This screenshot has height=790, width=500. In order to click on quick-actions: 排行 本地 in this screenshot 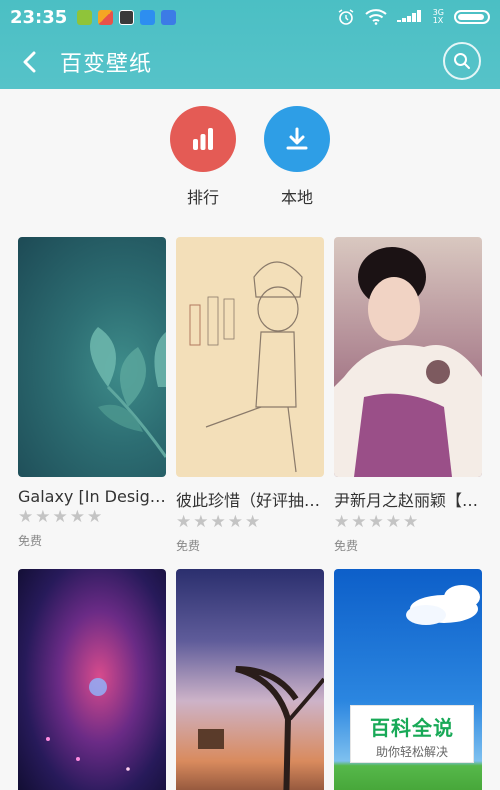, I will do `click(250, 161)`.